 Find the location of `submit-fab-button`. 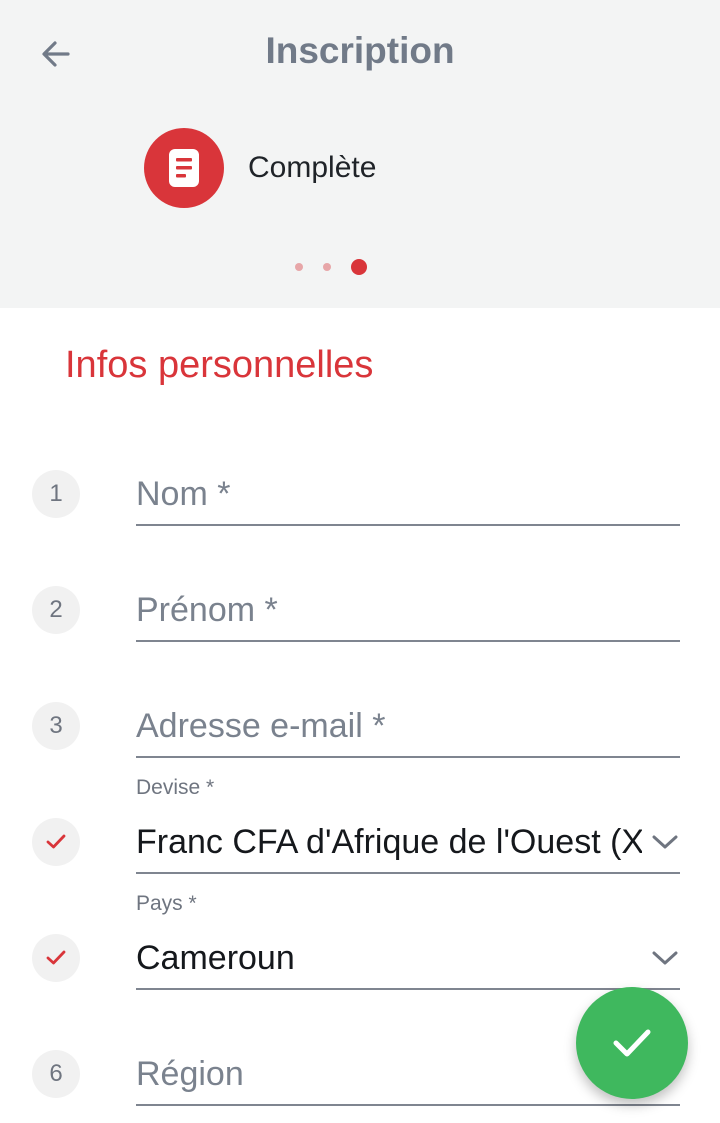

submit-fab-button is located at coordinates (632, 1043).